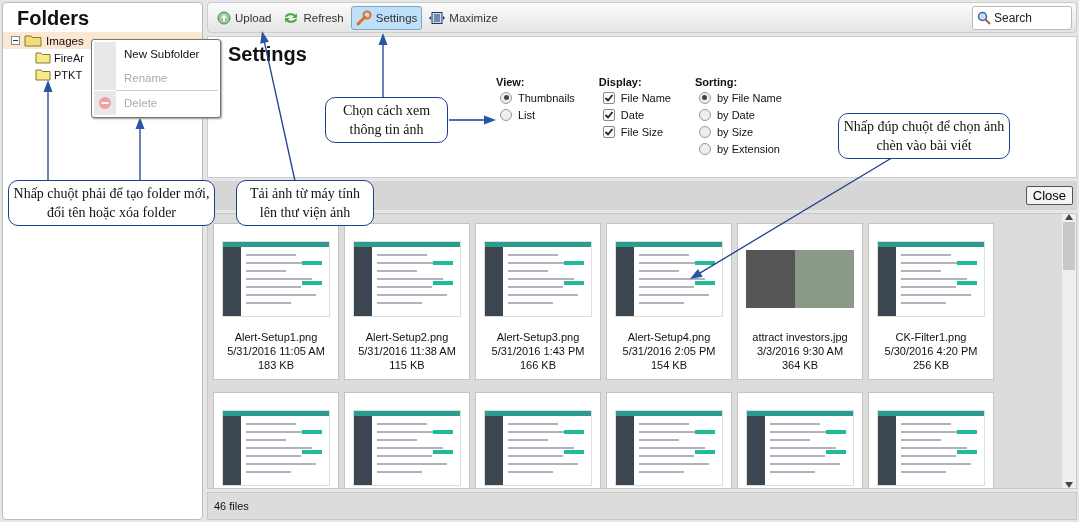 The image size is (1079, 522). Describe the element at coordinates (511, 82) in the screenshot. I see `group-label: View:` at that location.